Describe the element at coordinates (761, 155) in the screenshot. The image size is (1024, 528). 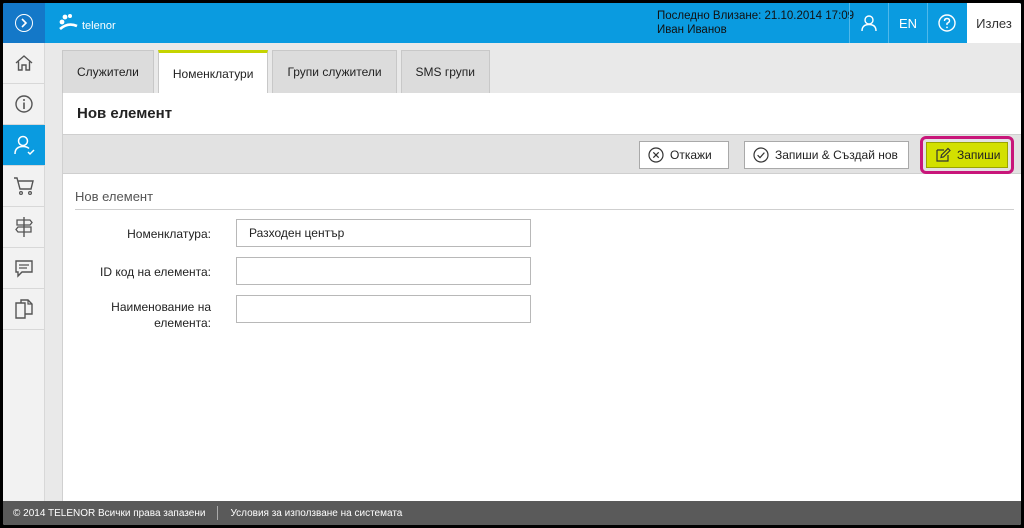
I see `check-circle-icon` at that location.